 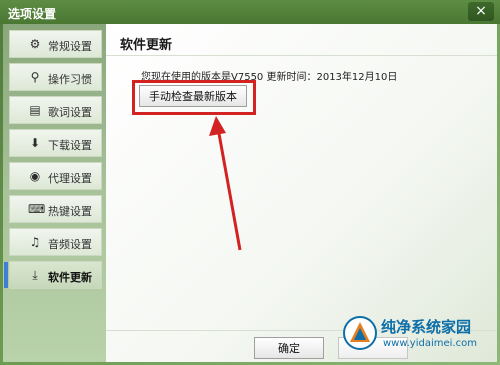 What do you see at coordinates (225, 183) in the screenshot?
I see `arrow-annotation-icon` at bounding box center [225, 183].